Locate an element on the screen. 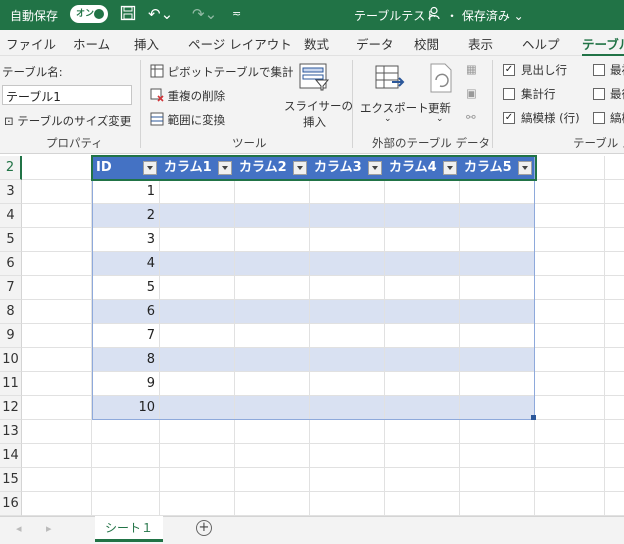 The image size is (624, 544). row-header: 8 is located at coordinates (11, 312).